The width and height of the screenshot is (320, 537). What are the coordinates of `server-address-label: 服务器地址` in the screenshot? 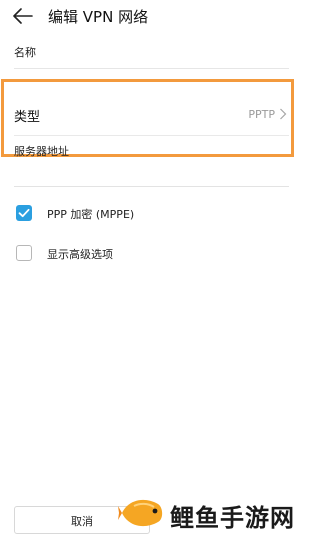 It's located at (41, 151).